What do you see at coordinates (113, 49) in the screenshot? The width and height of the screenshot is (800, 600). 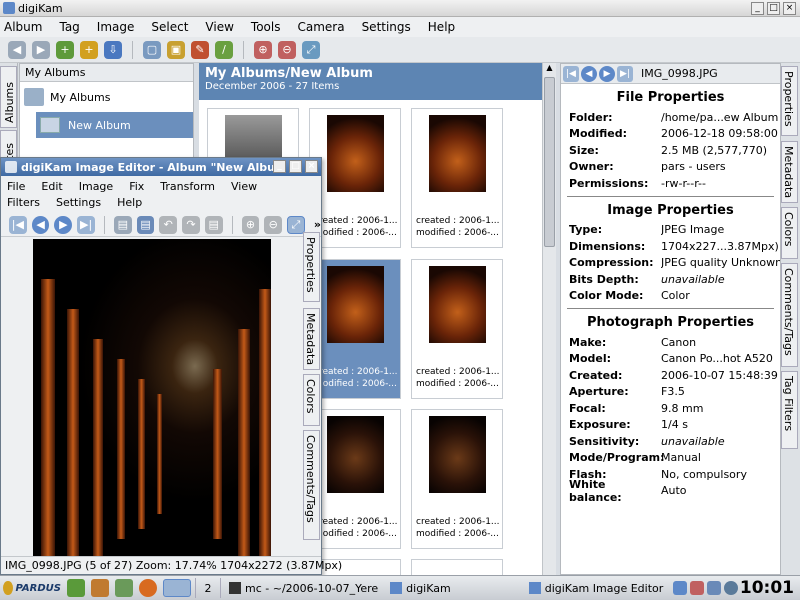 I see `import-icon: ⇩` at bounding box center [113, 49].